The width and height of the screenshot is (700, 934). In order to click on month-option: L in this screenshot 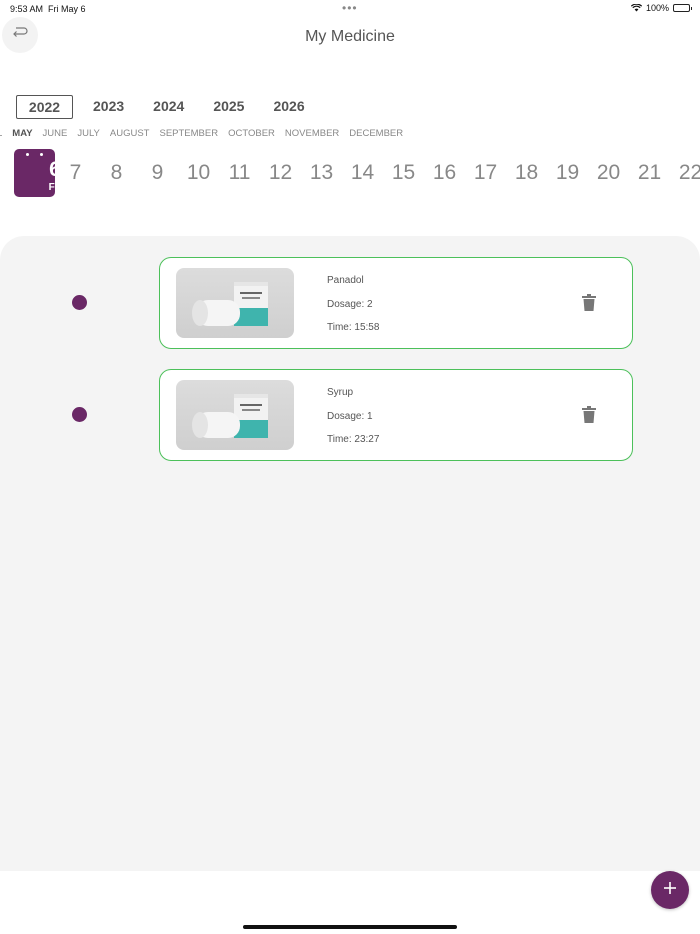, I will do `click(1, 133)`.